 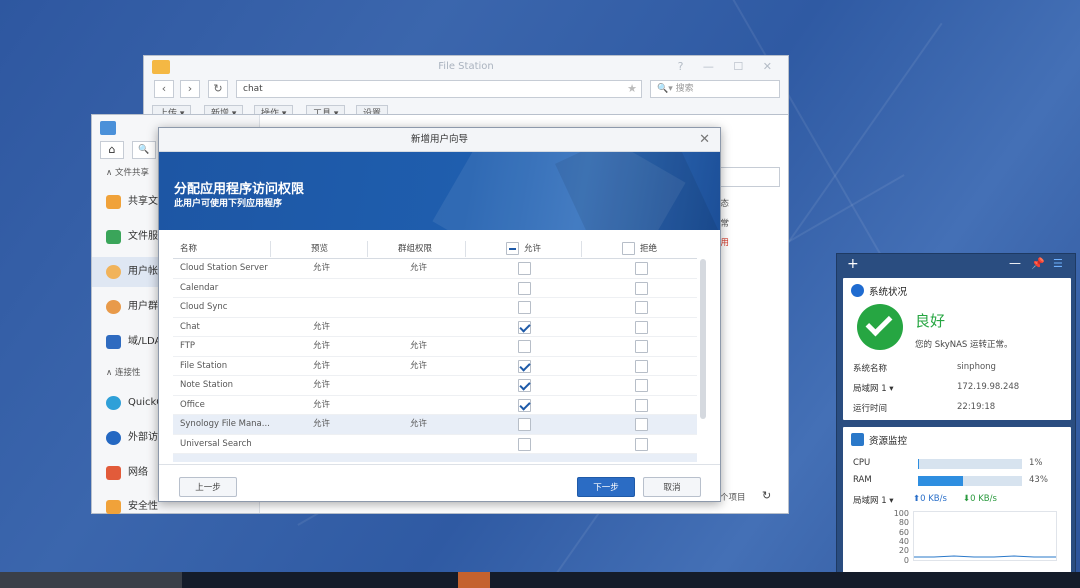 I want to click on folder-icon, so click(x=161, y=67).